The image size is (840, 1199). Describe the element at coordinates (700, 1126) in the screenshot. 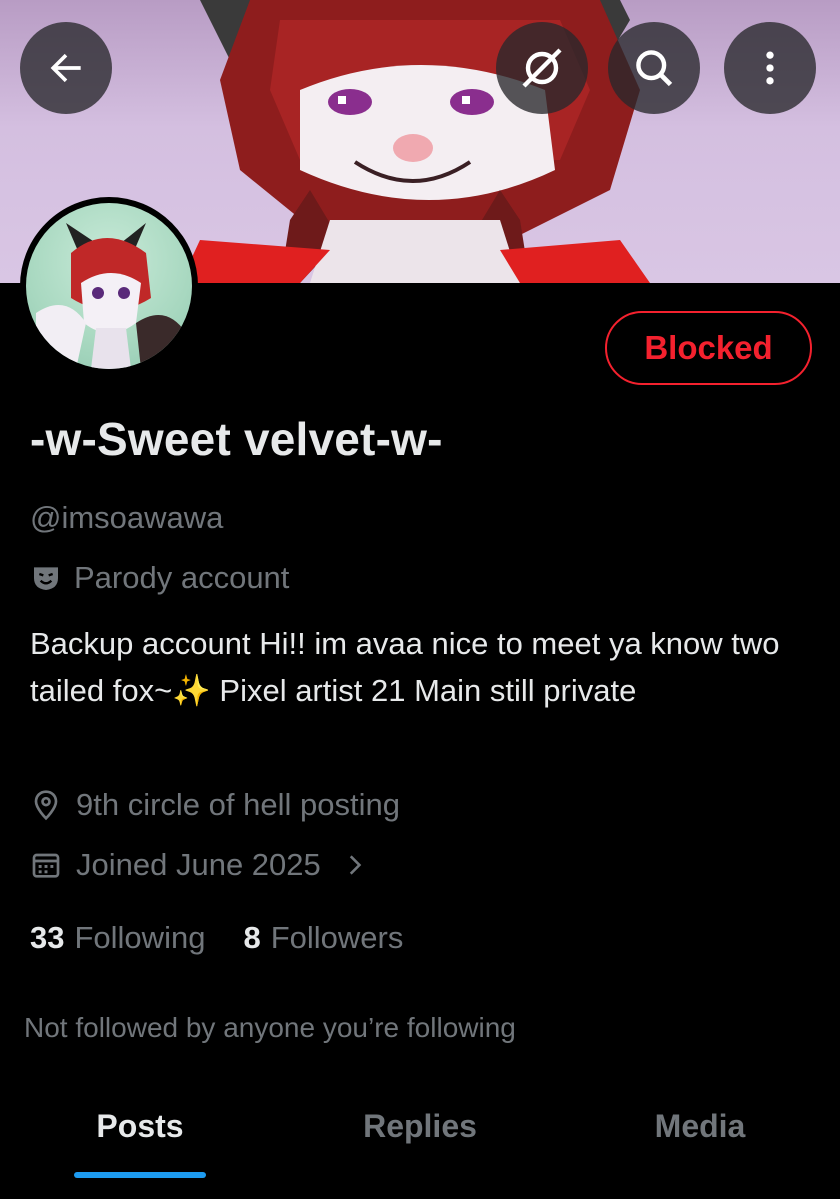

I see `tab-media-label: Media` at that location.